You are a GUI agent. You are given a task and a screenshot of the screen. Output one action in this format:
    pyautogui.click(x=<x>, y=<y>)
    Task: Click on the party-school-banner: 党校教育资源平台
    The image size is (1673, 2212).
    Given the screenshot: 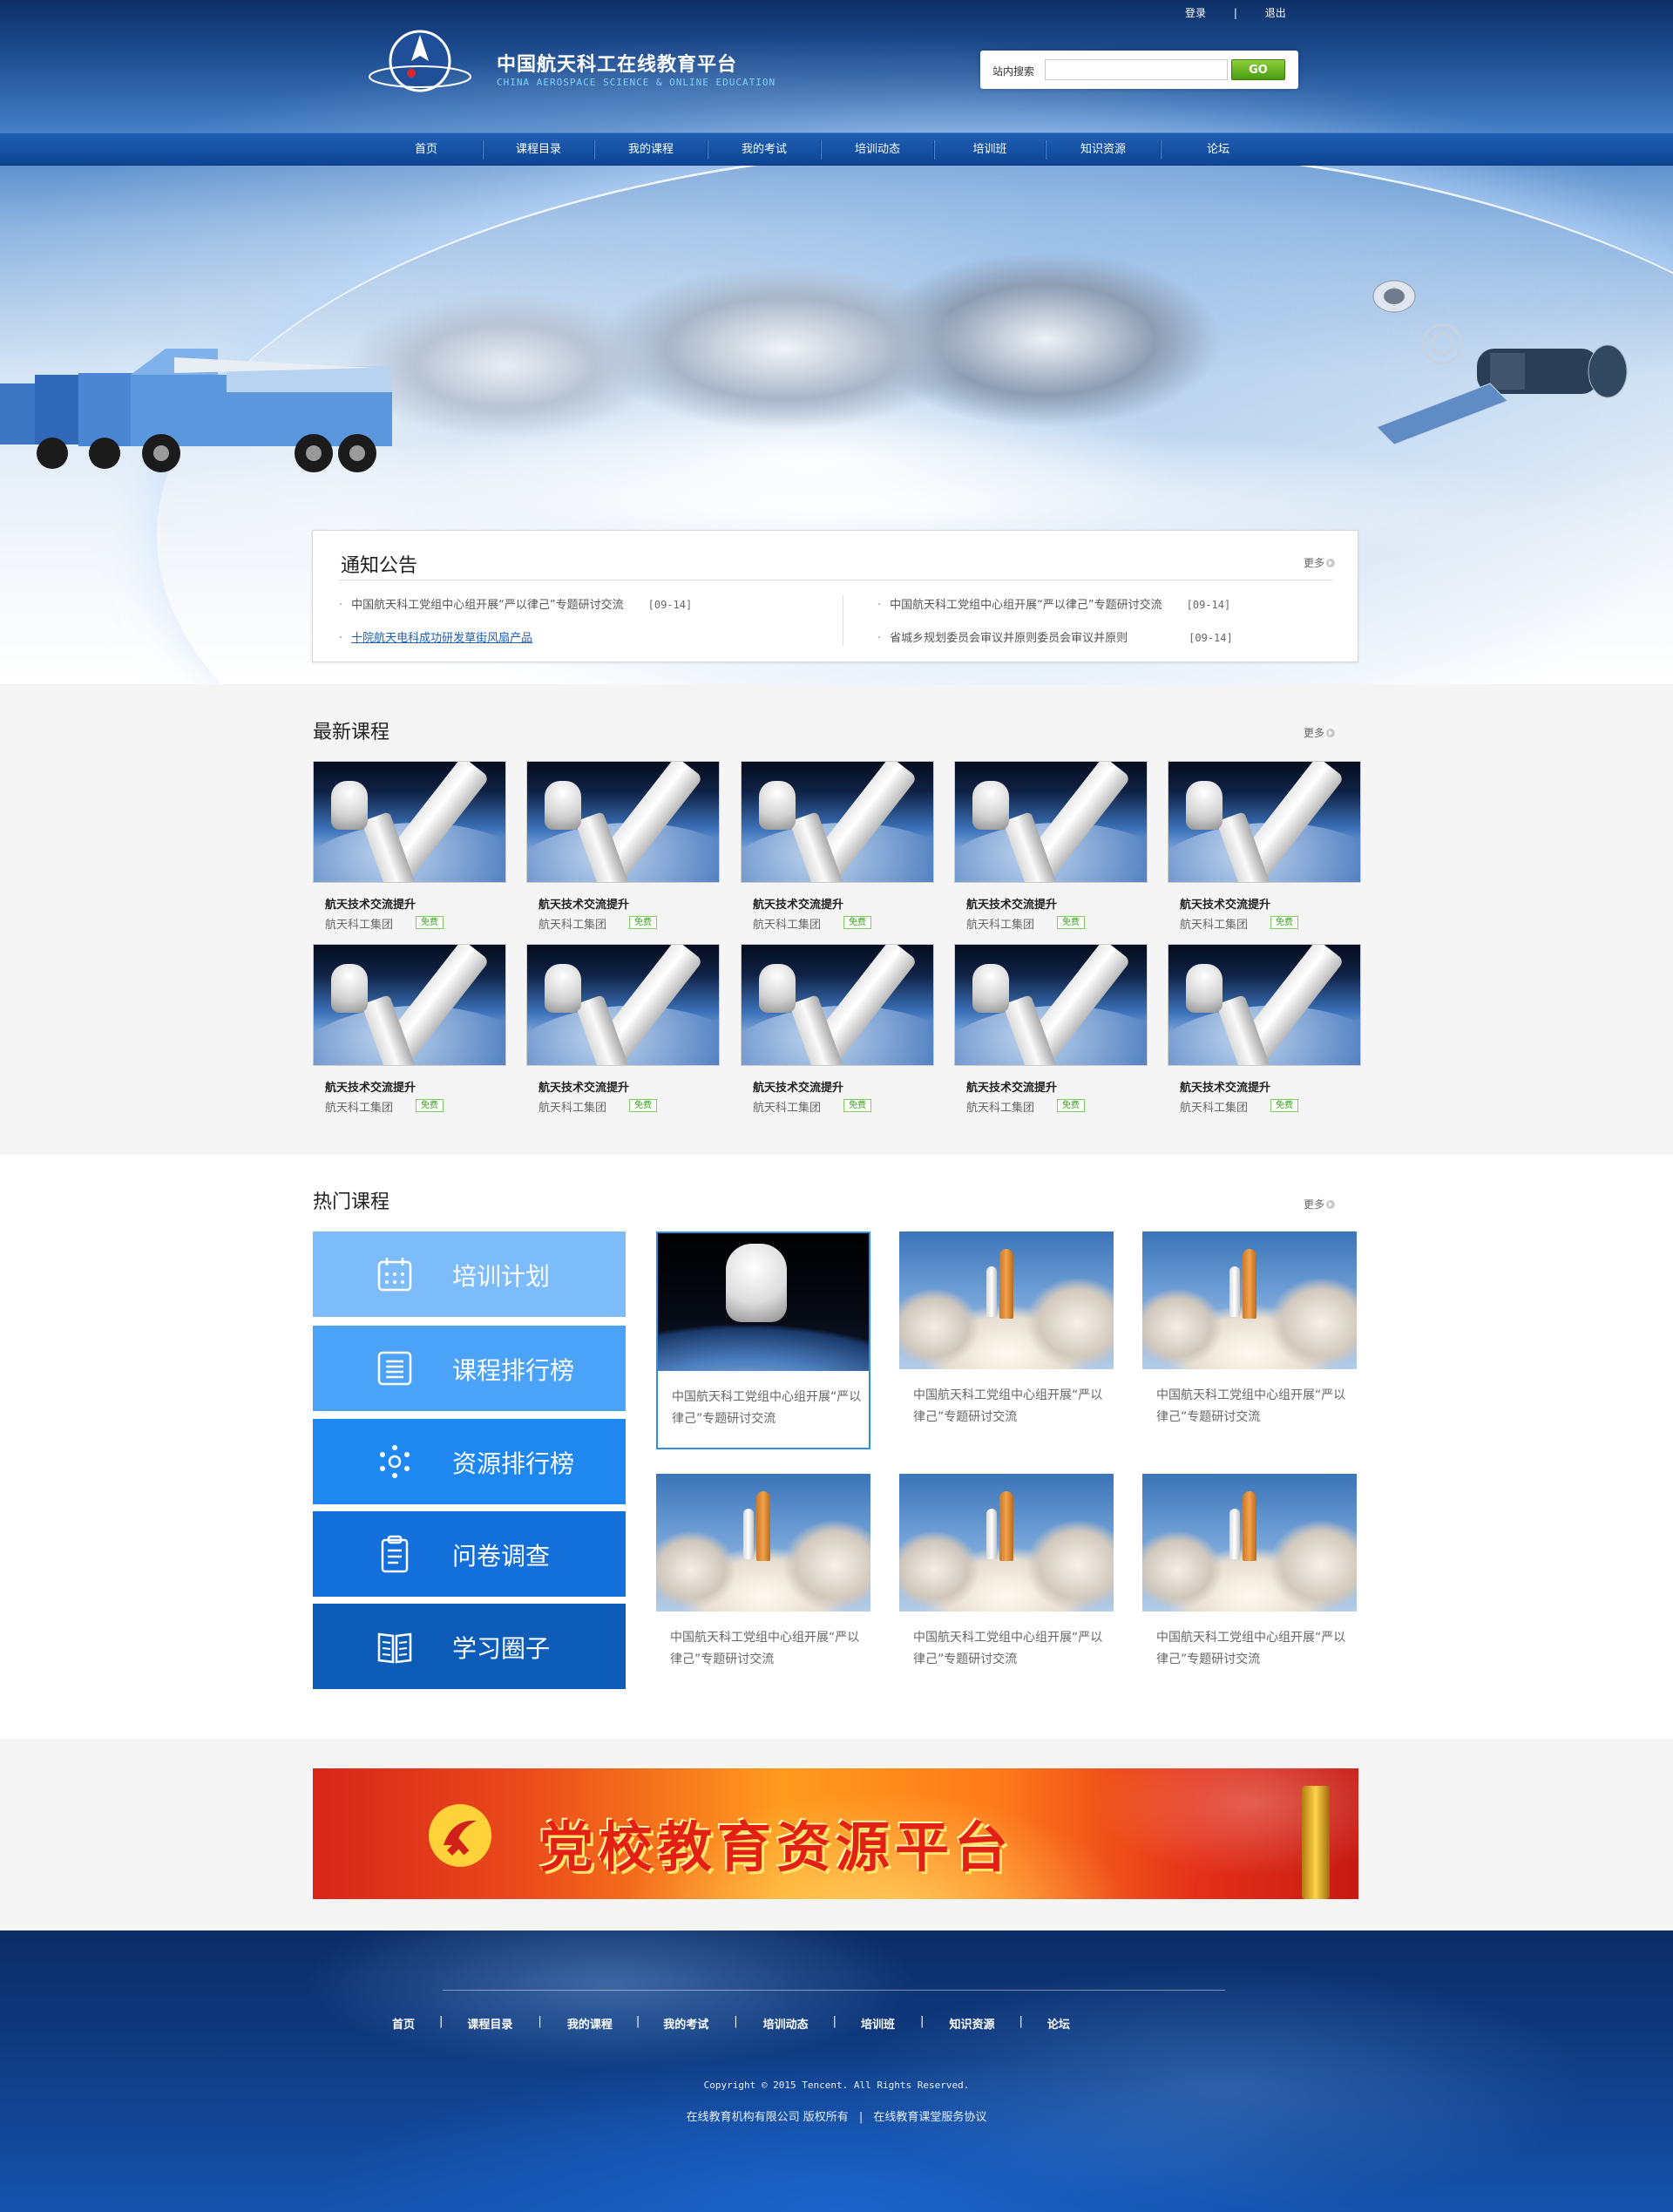 What is the action you would take?
    pyautogui.click(x=835, y=1834)
    